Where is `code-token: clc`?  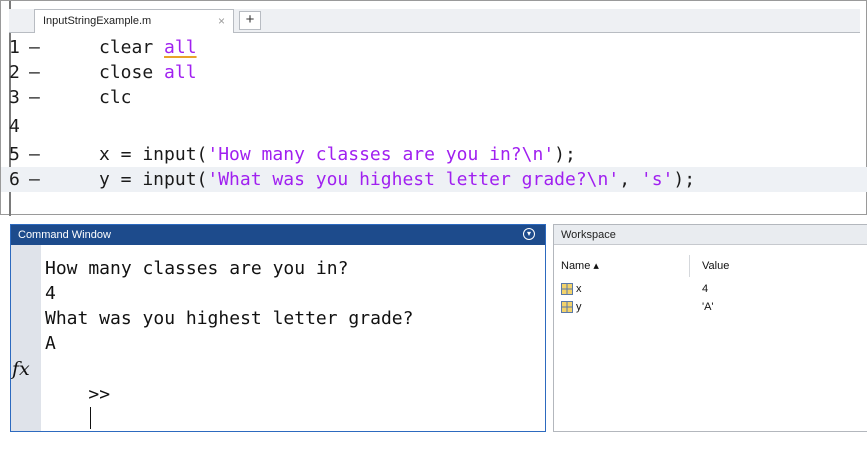
code-token: clc is located at coordinates (115, 97).